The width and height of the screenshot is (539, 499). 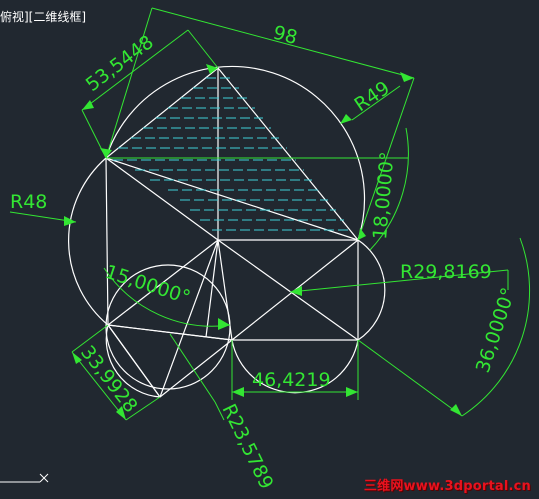 I want to click on dim-text-r48: R48, so click(x=28, y=202).